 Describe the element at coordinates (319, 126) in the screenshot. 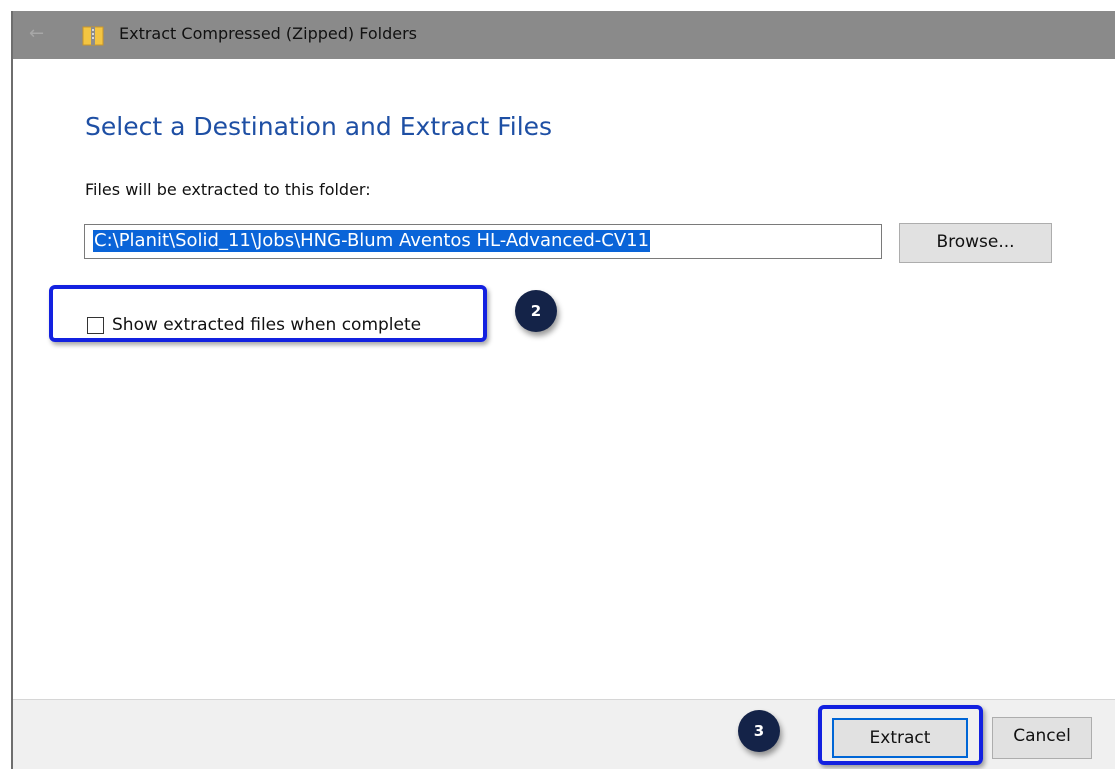

I see `page-title: Select a Destination and Extract Files` at that location.